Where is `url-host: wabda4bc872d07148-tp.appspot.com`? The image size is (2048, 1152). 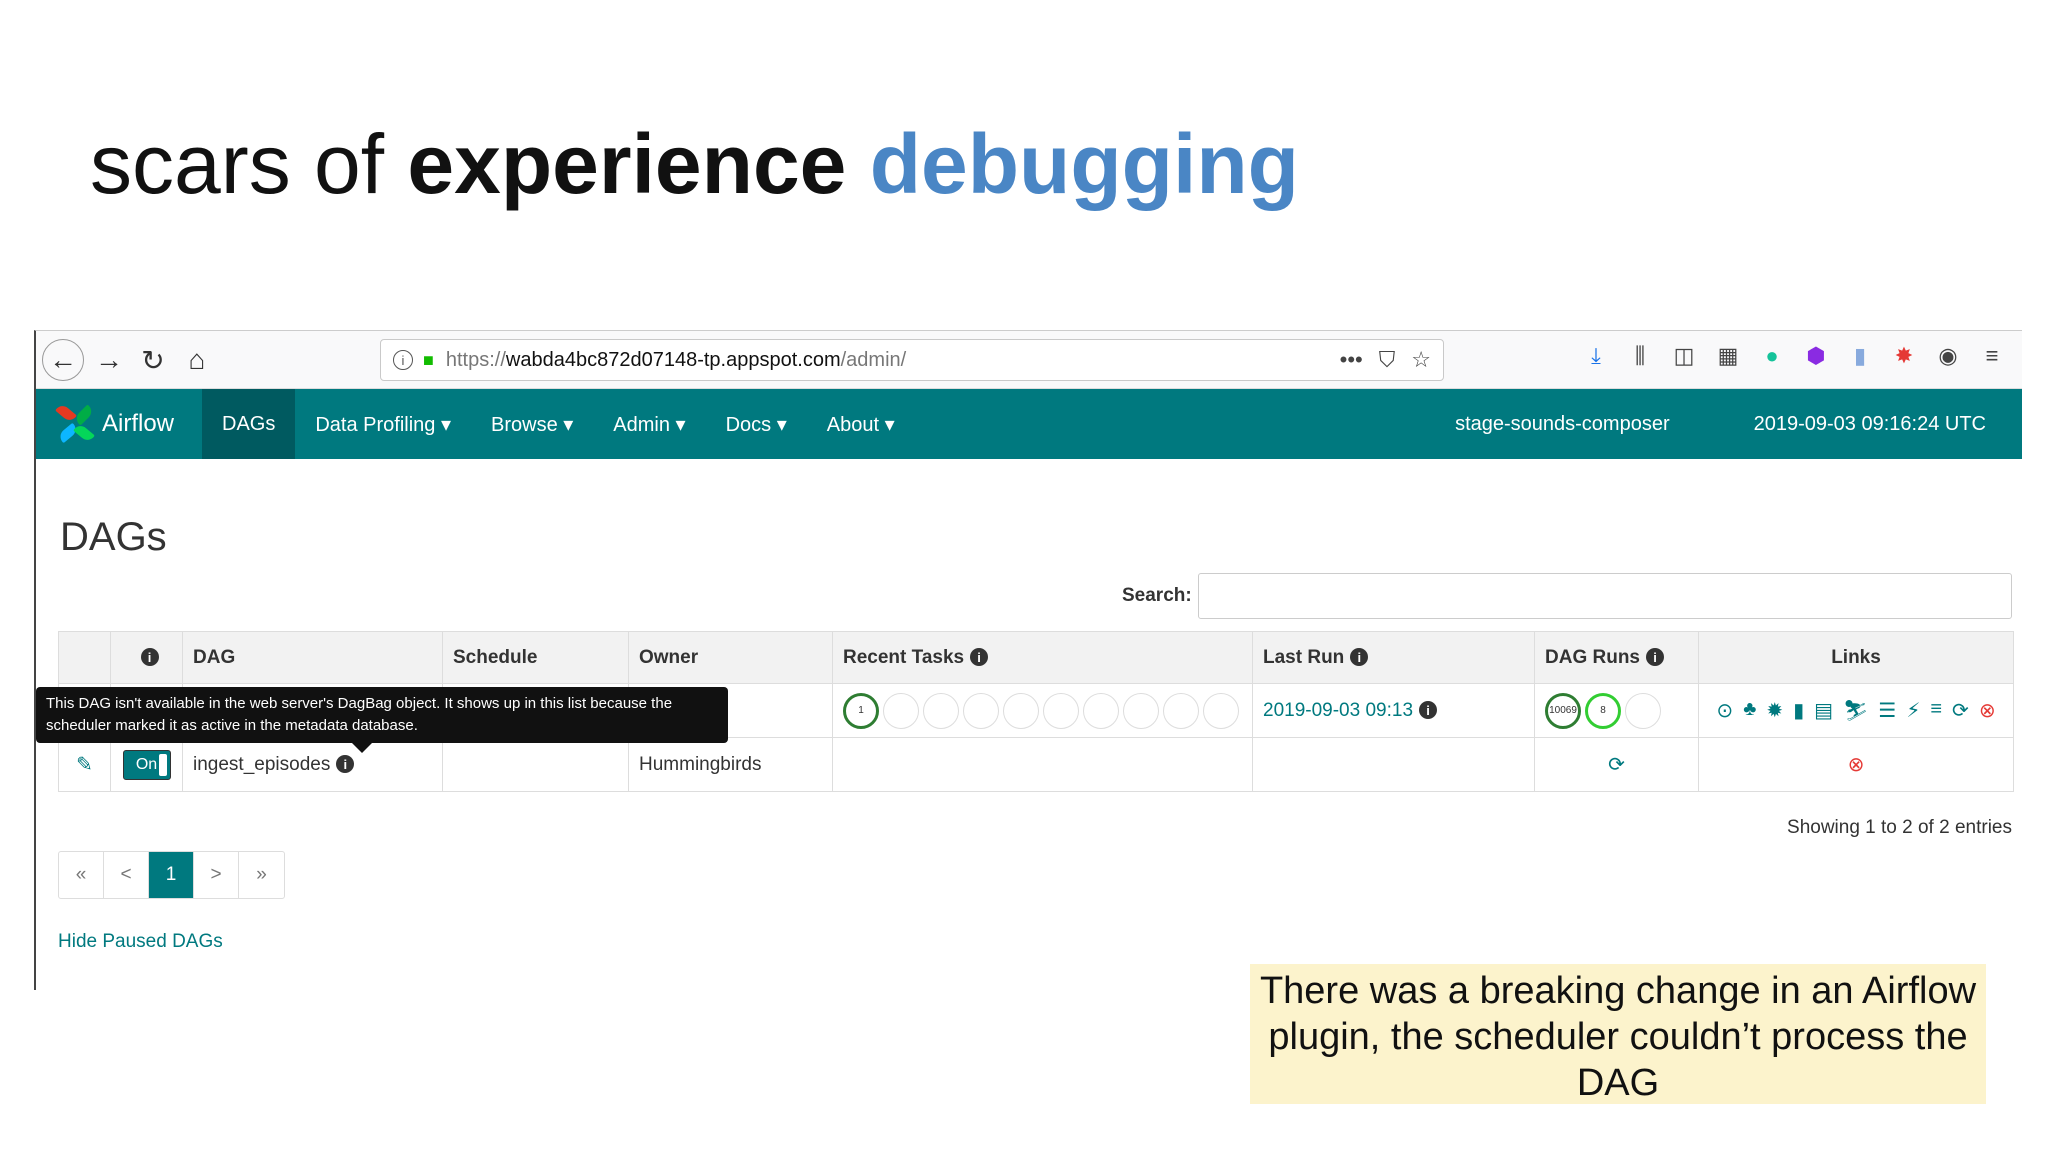 url-host: wabda4bc872d07148-tp.appspot.com is located at coordinates (673, 359).